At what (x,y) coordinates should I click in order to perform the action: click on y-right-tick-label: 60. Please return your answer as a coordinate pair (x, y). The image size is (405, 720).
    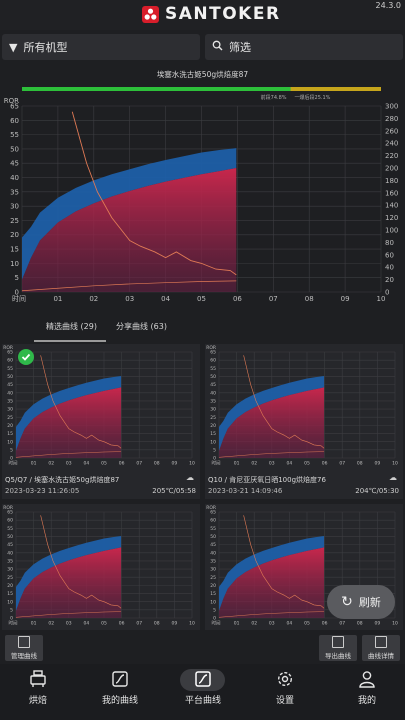
    Looking at the image, I should click on (389, 255).